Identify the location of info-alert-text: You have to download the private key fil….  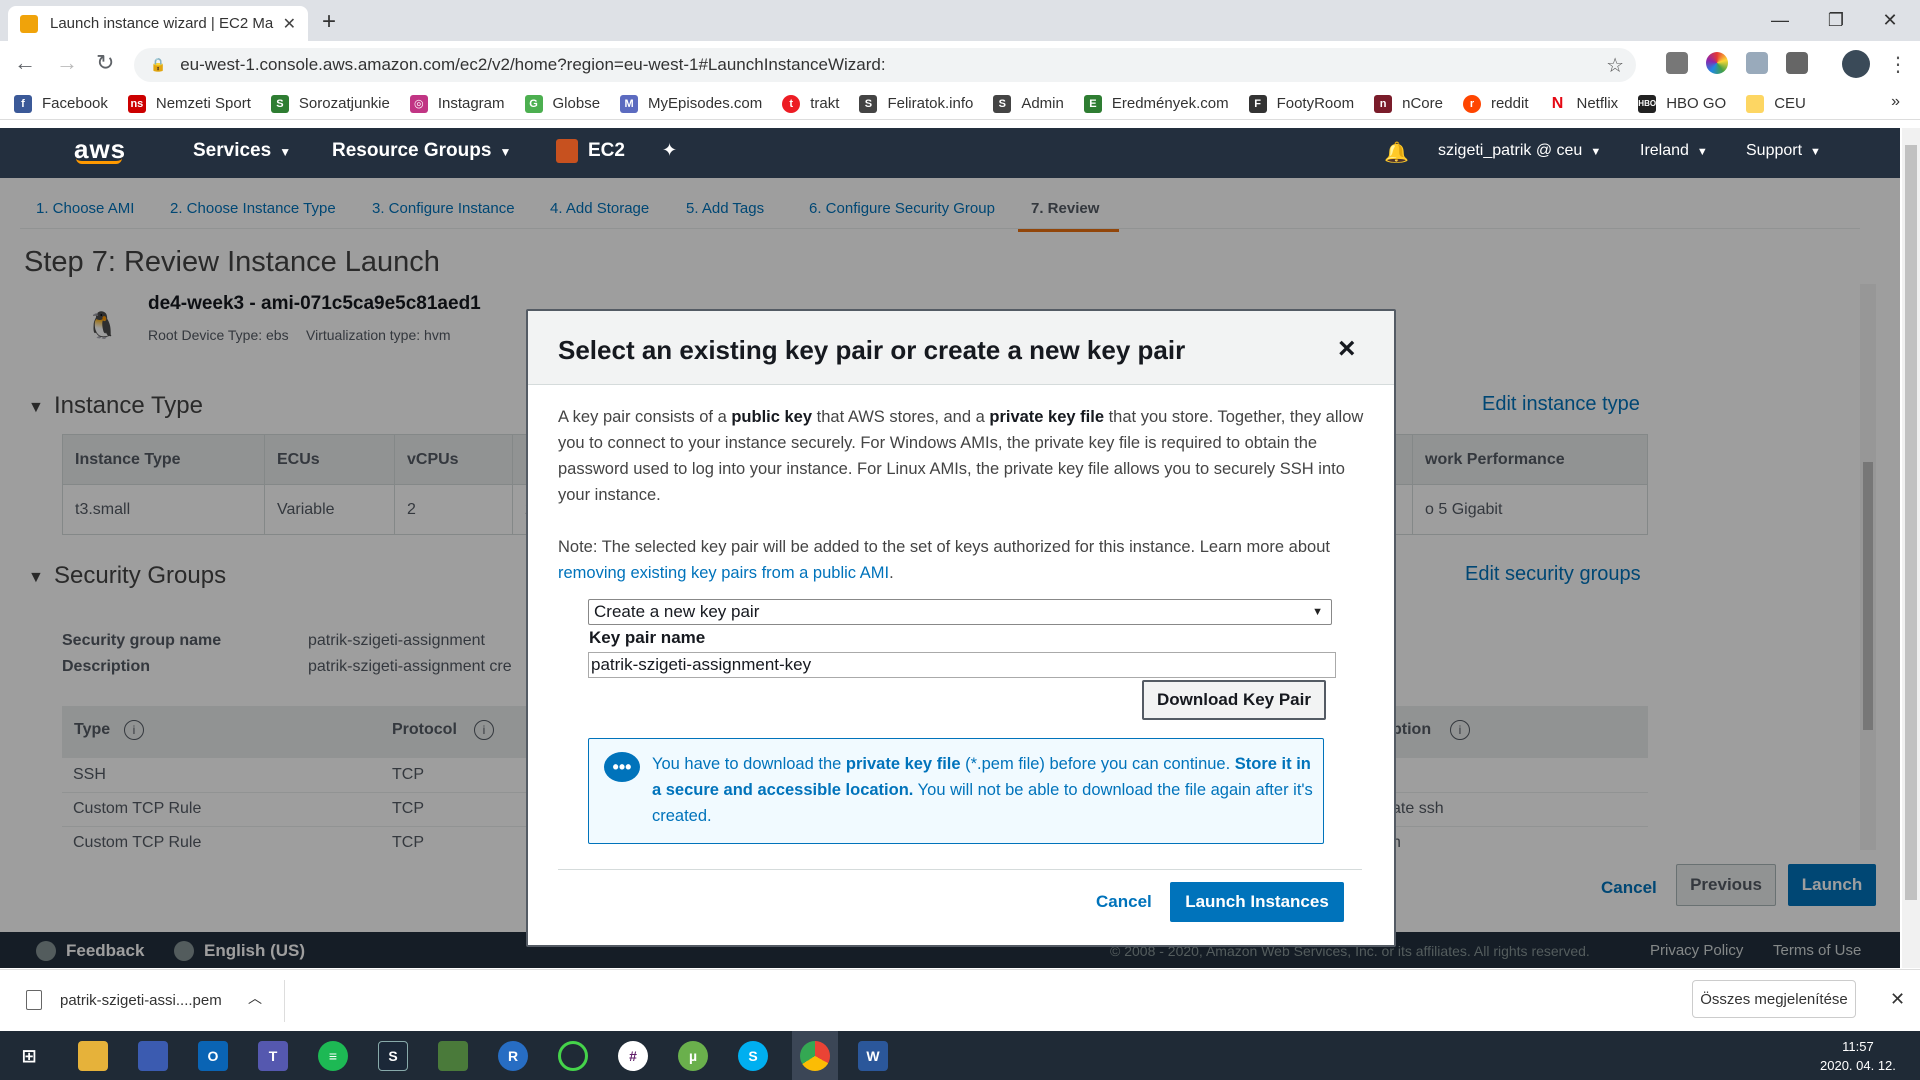
(982, 790).